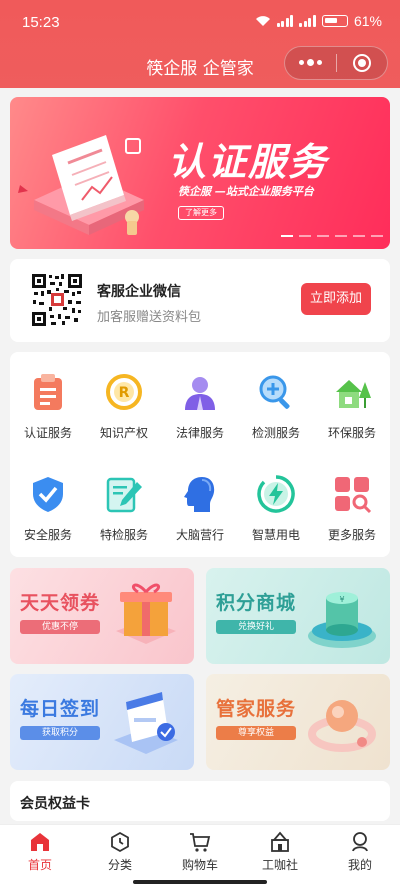 The height and width of the screenshot is (893, 400). What do you see at coordinates (102, 616) in the screenshot?
I see `promo-coupons: 天天领券 优惠不停` at bounding box center [102, 616].